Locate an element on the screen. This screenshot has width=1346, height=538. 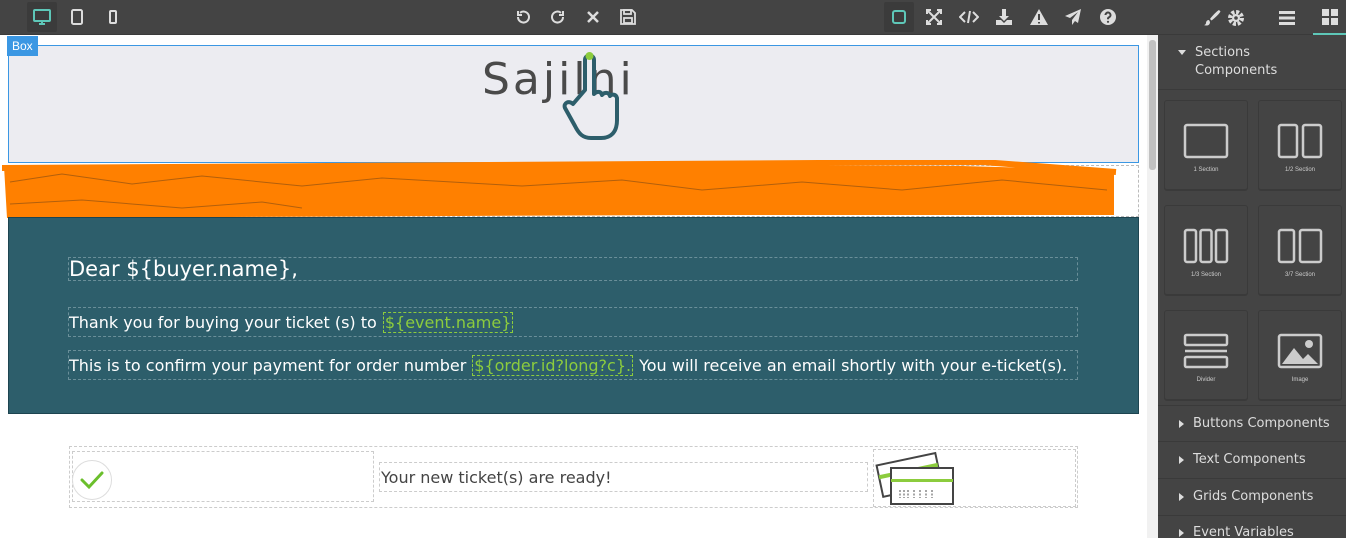
block-third-section: 1/3 Section is located at coordinates (1206, 250).